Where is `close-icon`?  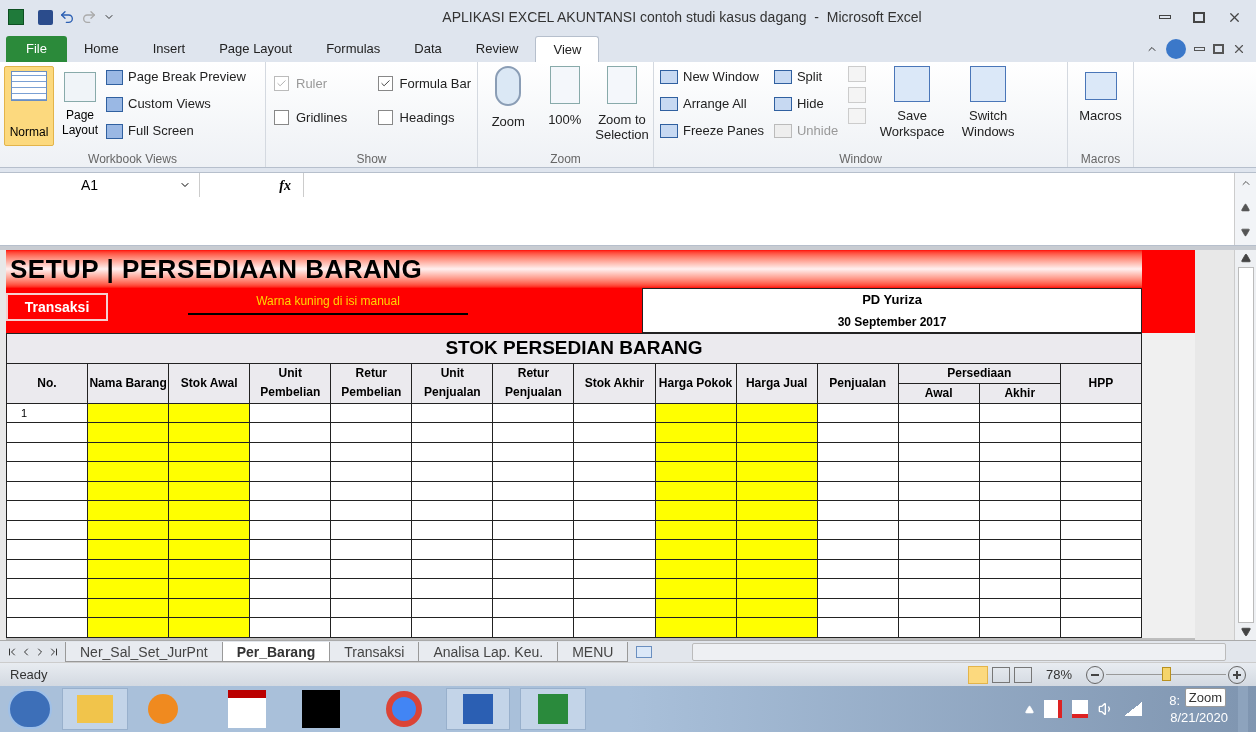 close-icon is located at coordinates (1239, 49).